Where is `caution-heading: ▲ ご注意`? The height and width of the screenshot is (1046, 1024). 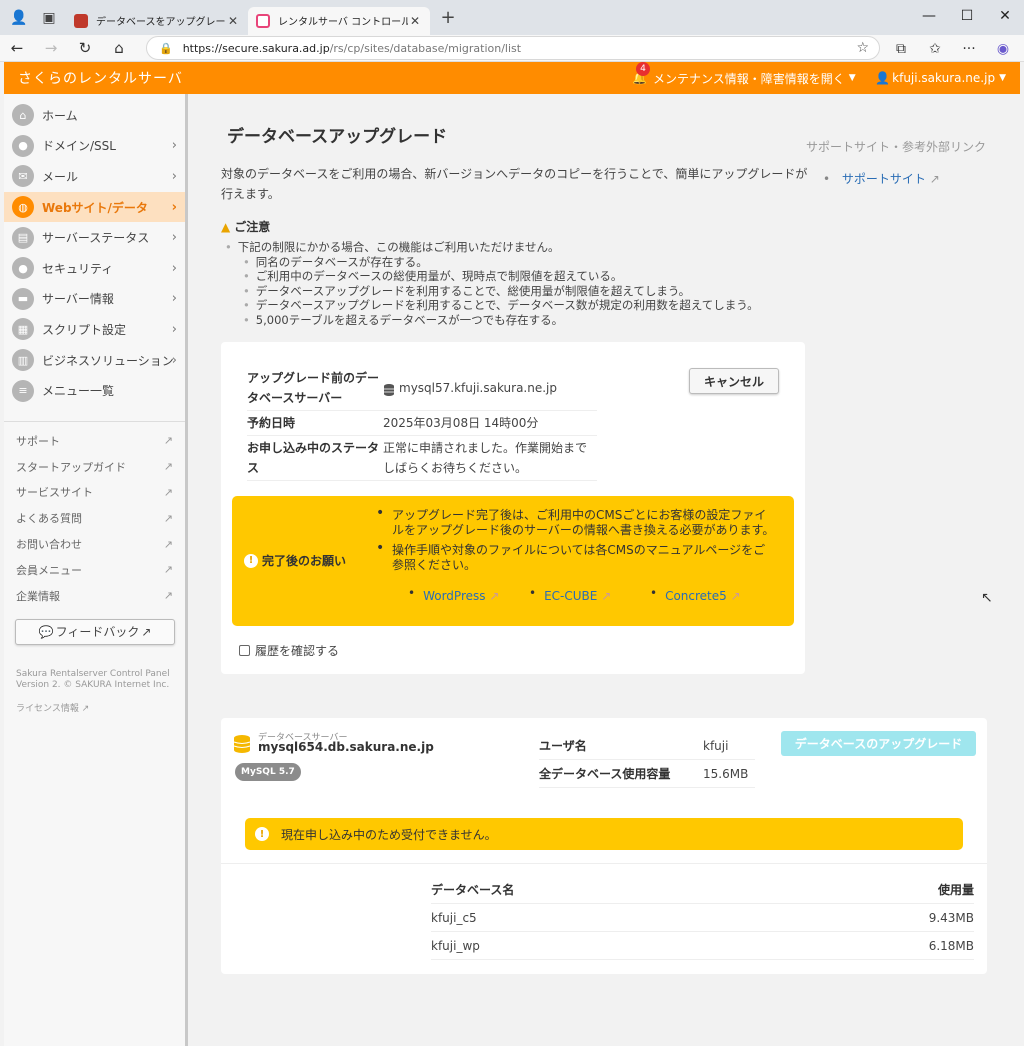 caution-heading: ▲ ご注意 is located at coordinates (245, 226).